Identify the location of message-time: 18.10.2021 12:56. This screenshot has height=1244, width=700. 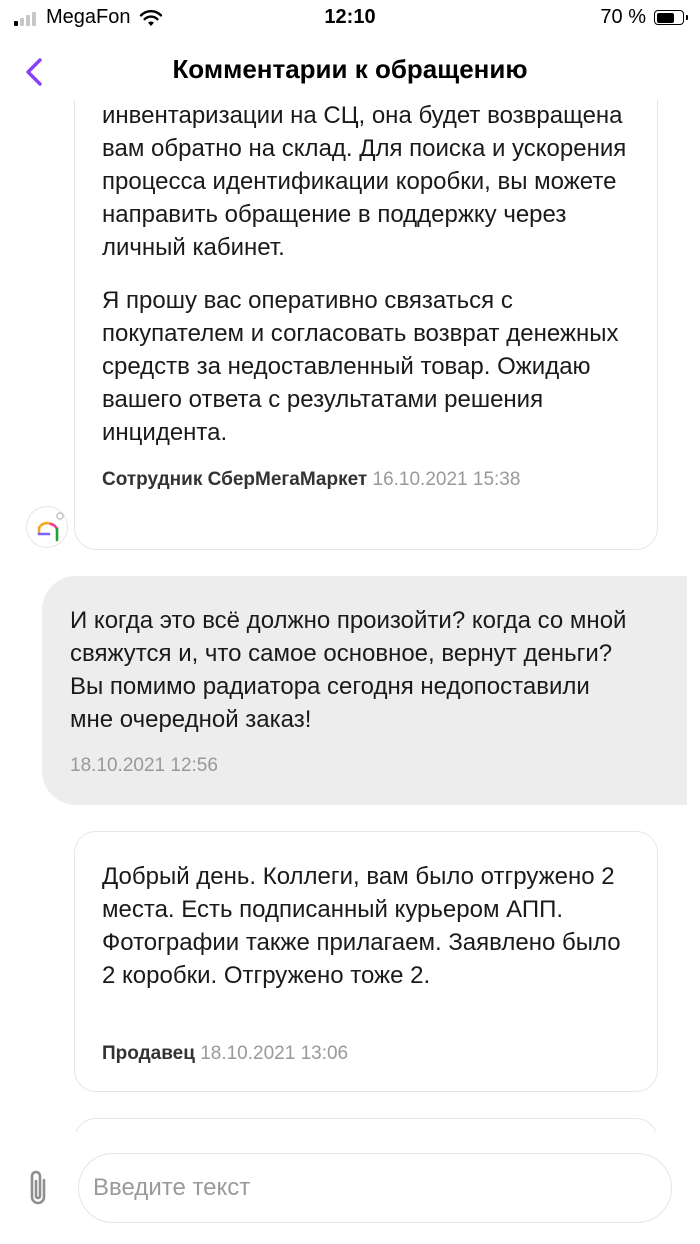
(144, 765).